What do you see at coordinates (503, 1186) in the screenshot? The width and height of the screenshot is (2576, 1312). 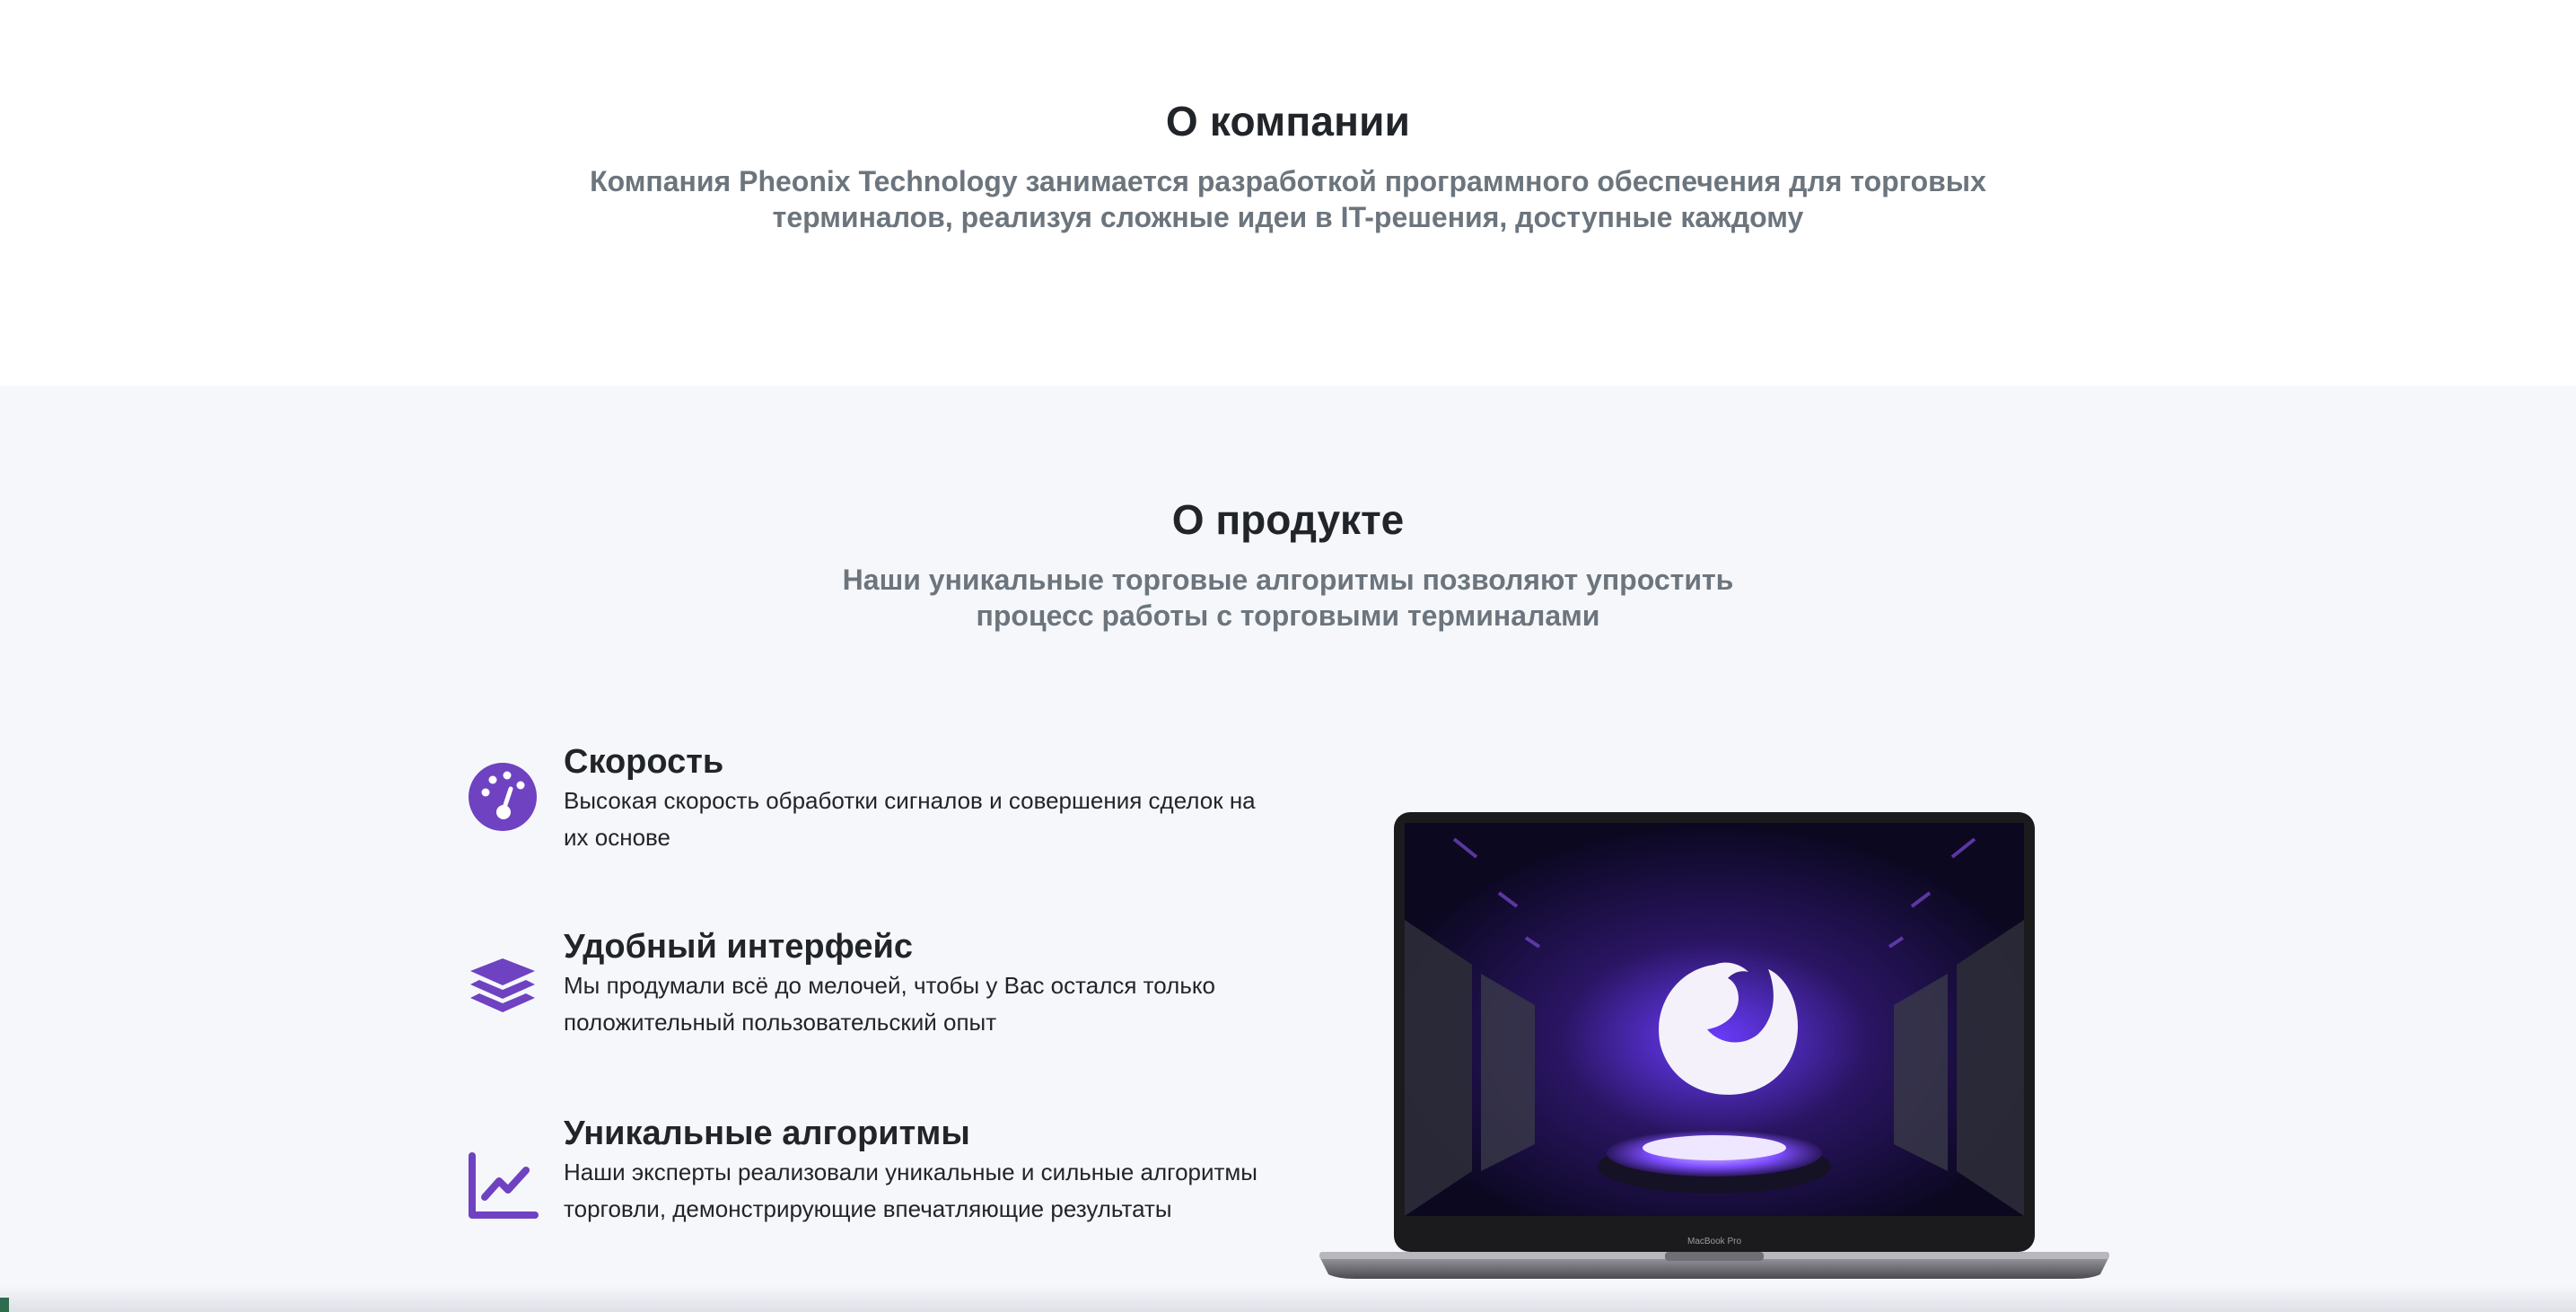 I see `line-chart-icon` at bounding box center [503, 1186].